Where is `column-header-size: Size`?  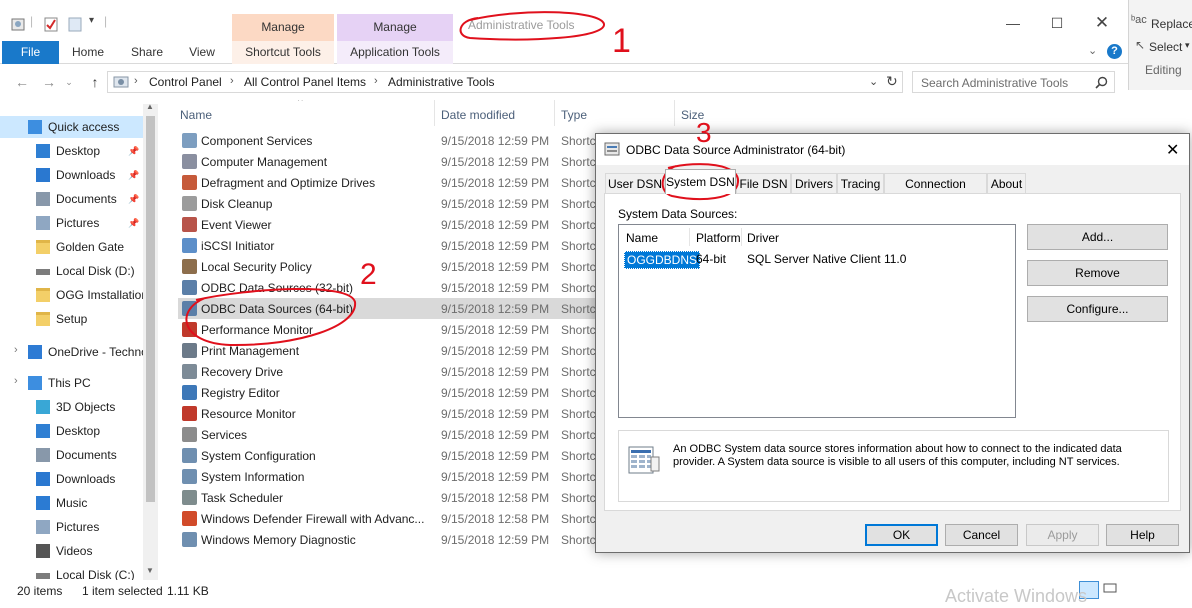
column-header-size: Size is located at coordinates (692, 115).